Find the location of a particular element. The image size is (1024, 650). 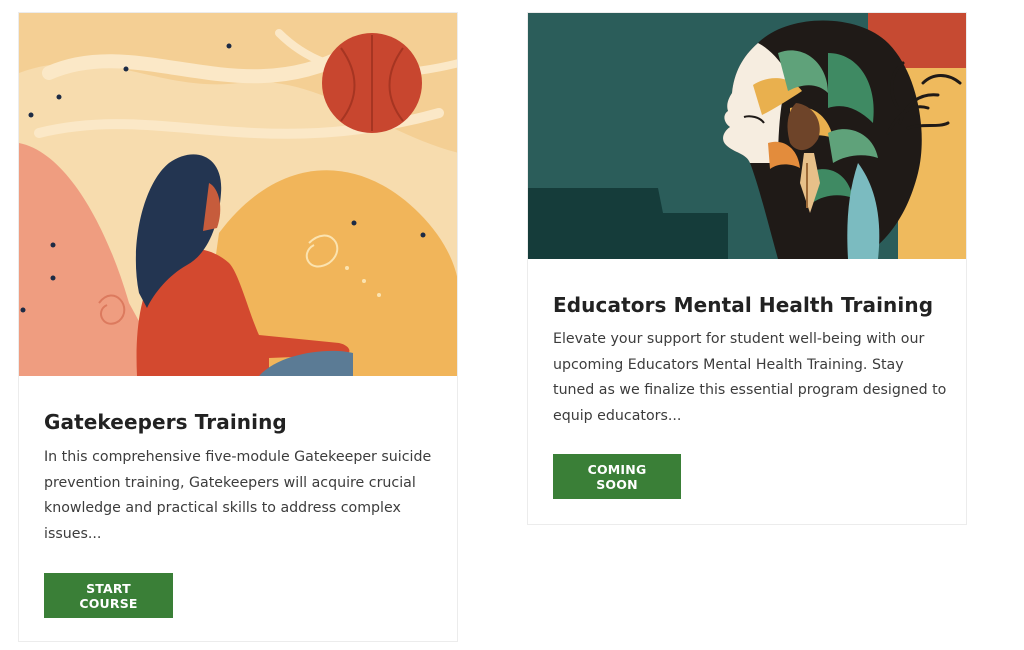

course-title: Gatekeepers Training is located at coordinates (165, 422).